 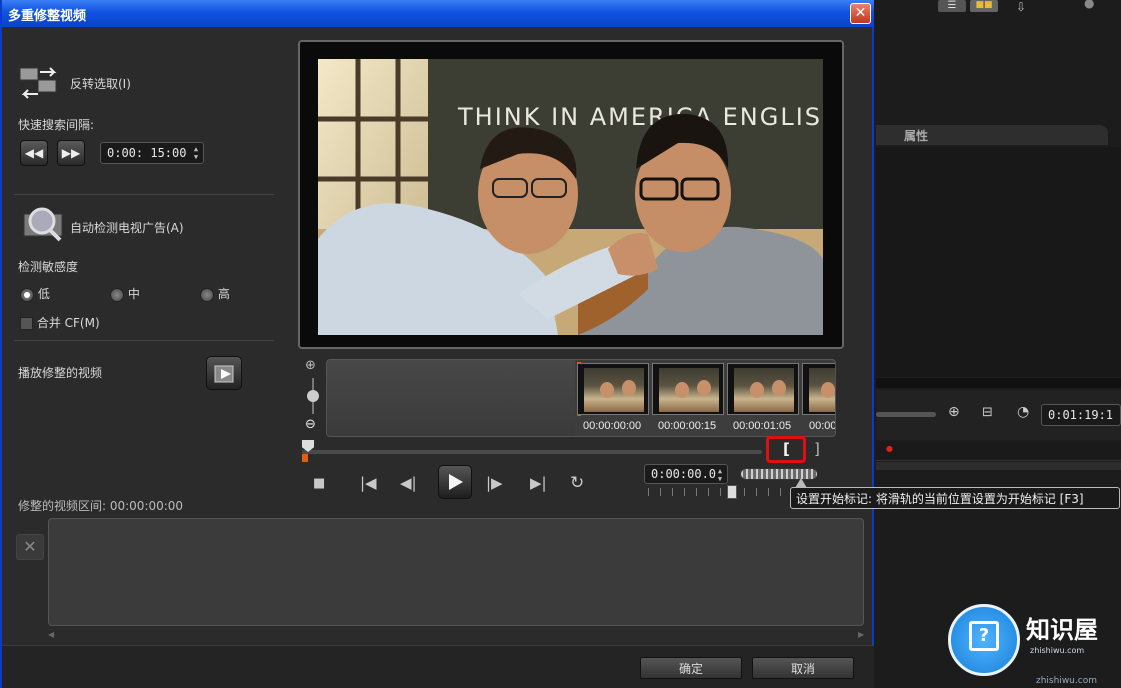 I want to click on tooltip: 设置开始标记: 将滑轨的当前位置设置为开始标记 [F3], so click(x=955, y=498).